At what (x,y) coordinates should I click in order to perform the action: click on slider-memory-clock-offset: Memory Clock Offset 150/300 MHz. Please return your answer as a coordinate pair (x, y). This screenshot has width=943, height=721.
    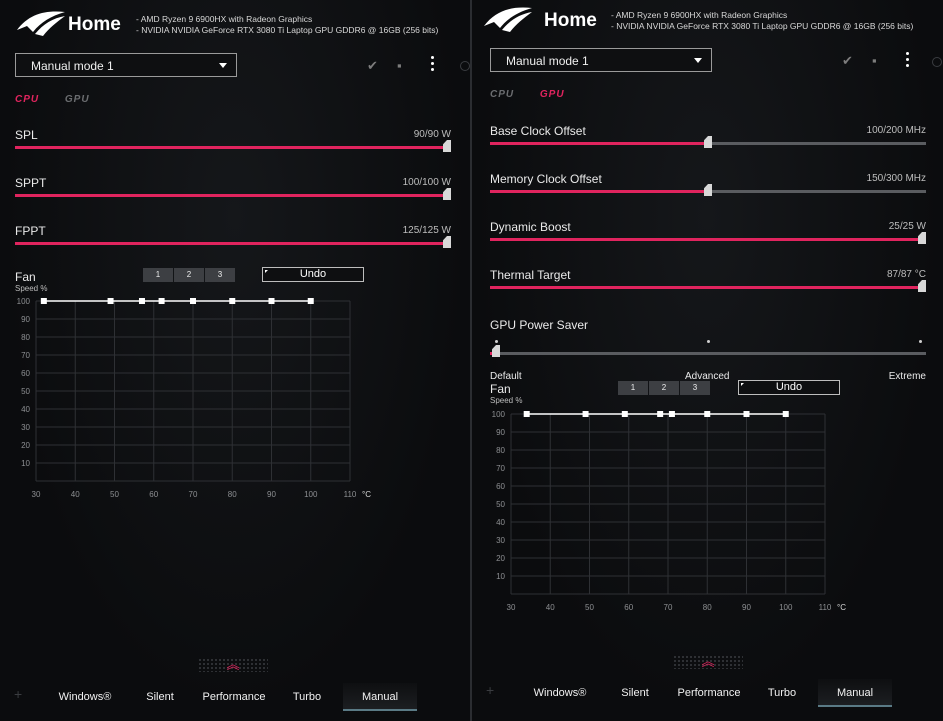
    Looking at the image, I should click on (708, 187).